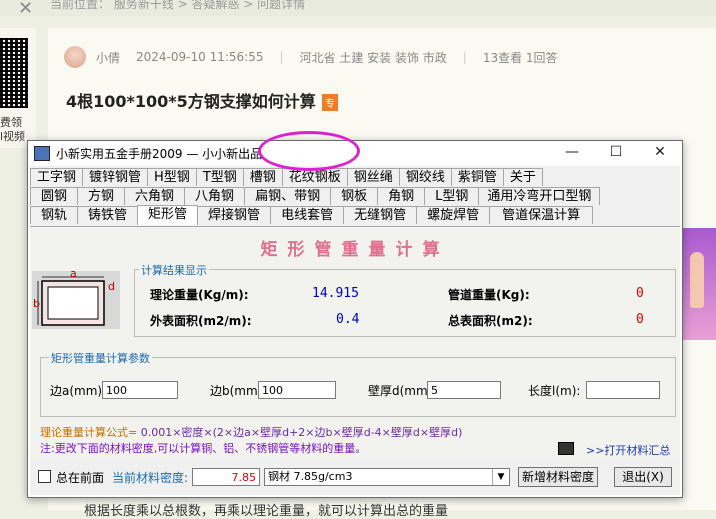  What do you see at coordinates (401, 196) in the screenshot?
I see `tab-angle: 角钢` at bounding box center [401, 196].